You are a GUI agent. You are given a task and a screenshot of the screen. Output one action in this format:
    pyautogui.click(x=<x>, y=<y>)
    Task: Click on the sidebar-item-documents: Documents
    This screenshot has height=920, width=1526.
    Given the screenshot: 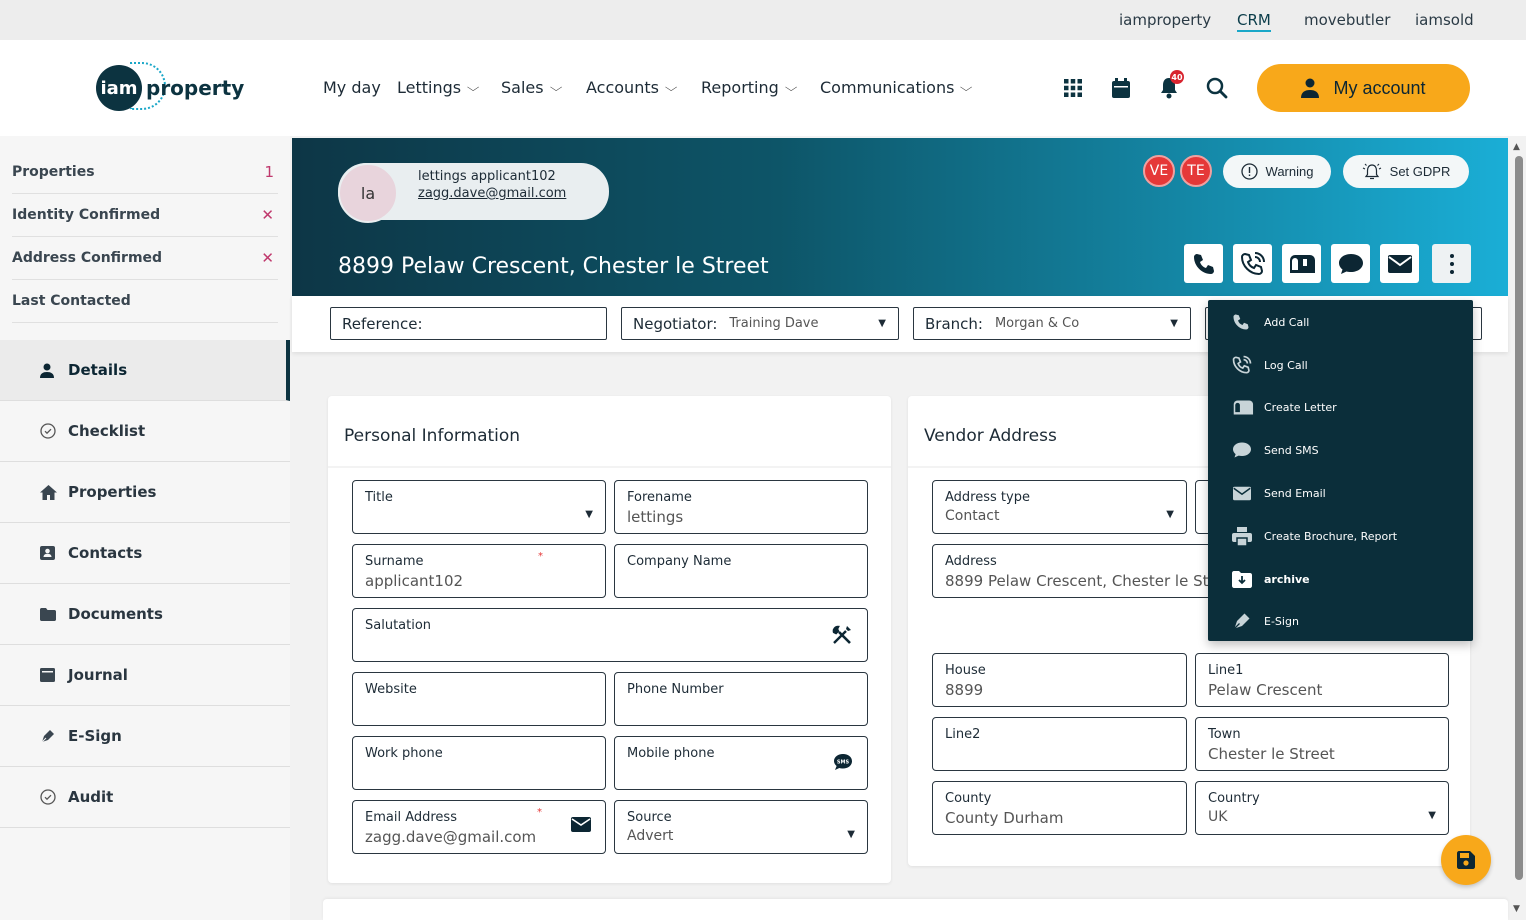 What is the action you would take?
    pyautogui.click(x=145, y=614)
    